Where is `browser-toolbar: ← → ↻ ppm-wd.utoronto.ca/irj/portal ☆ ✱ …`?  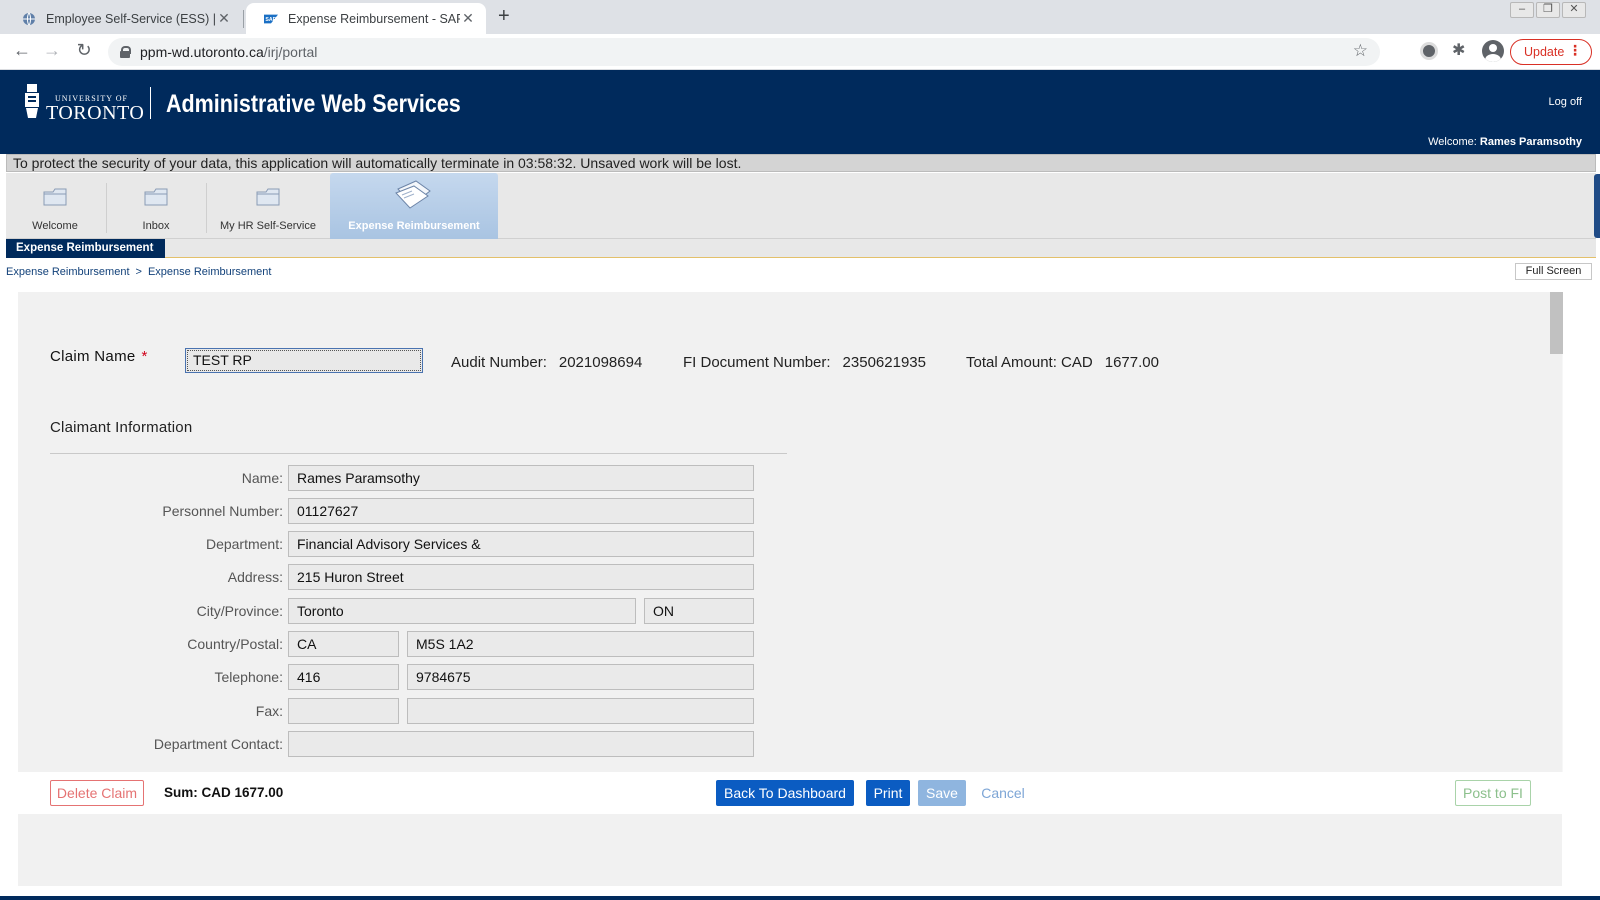
browser-toolbar: ← → ↻ ppm-wd.utoronto.ca/irj/portal ☆ ✱ … is located at coordinates (800, 52).